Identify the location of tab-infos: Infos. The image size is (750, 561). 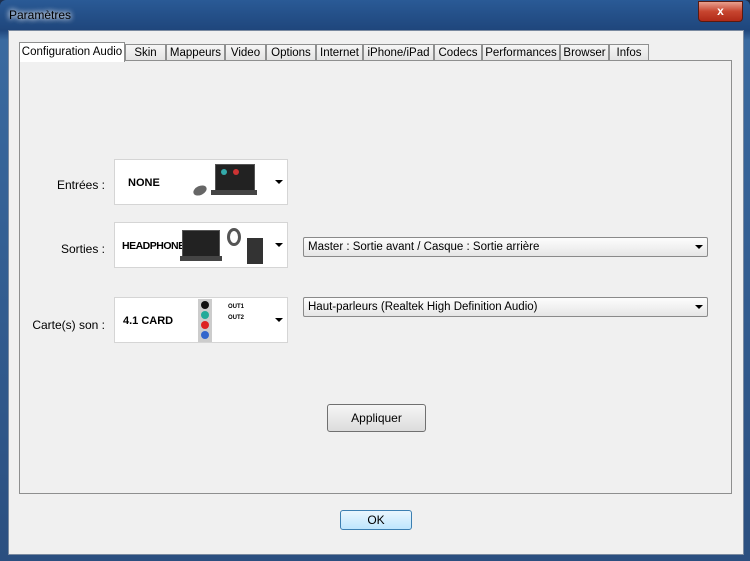
(629, 52).